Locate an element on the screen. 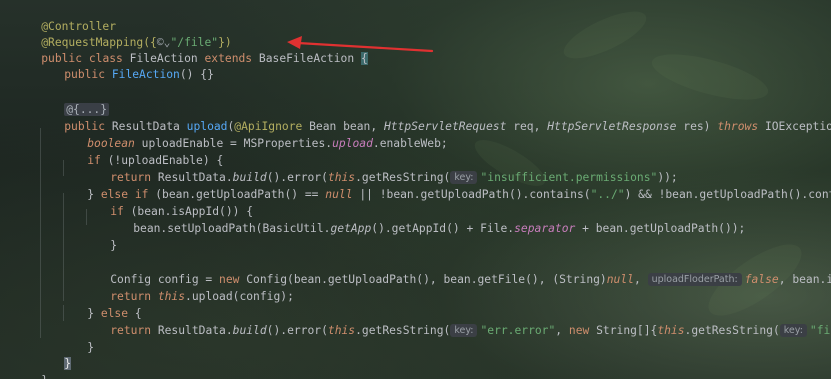  red-arrow-annotation is located at coordinates (360, 44).